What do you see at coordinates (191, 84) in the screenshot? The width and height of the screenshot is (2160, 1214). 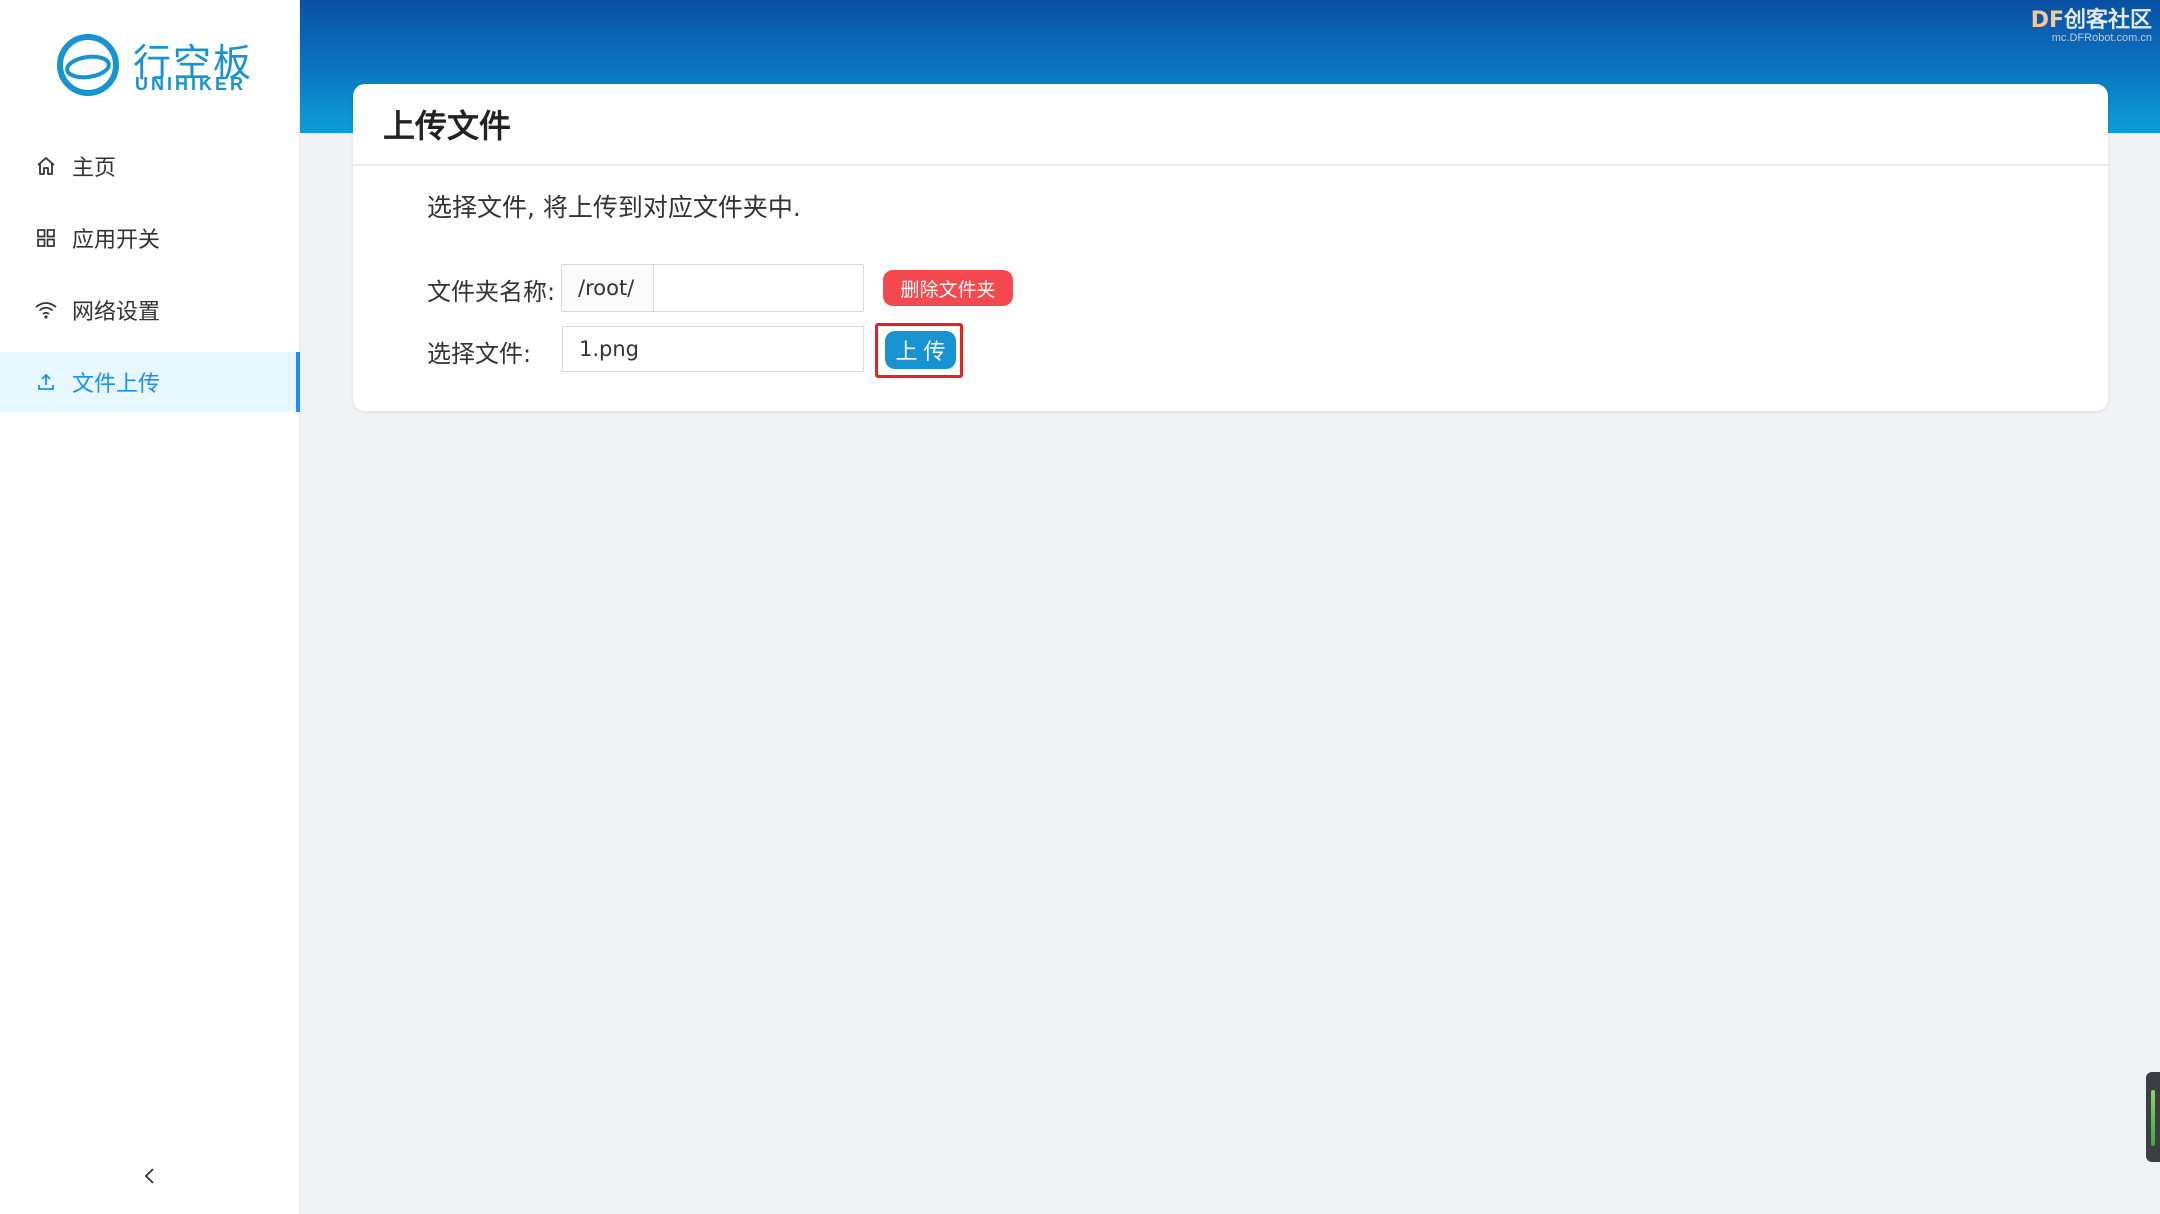 I see `logo-text-en: UNIHIKER` at bounding box center [191, 84].